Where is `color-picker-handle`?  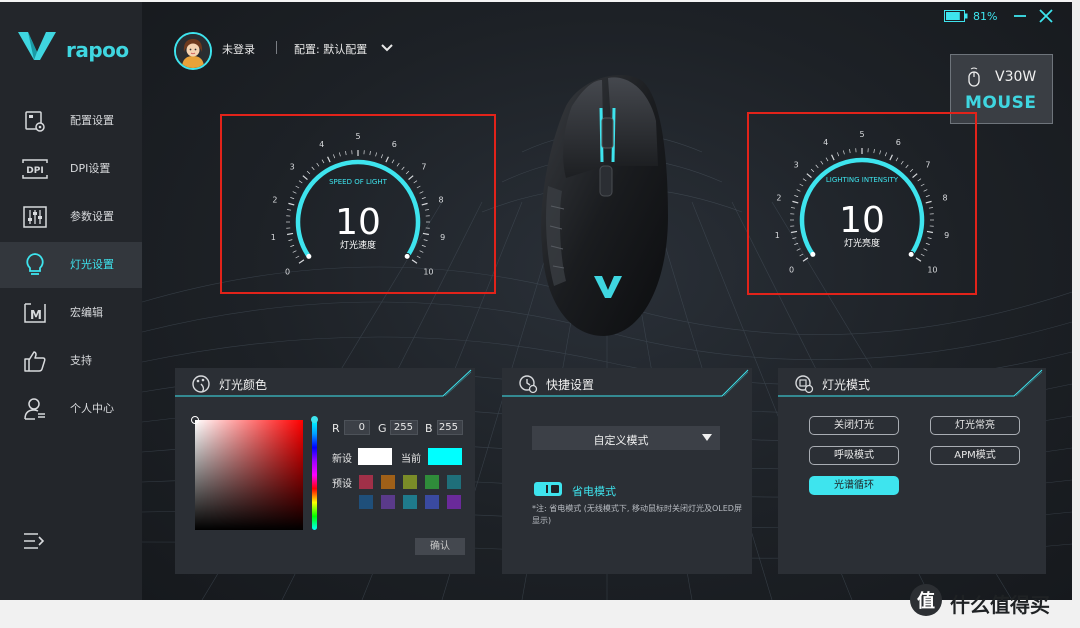
color-picker-handle is located at coordinates (195, 420).